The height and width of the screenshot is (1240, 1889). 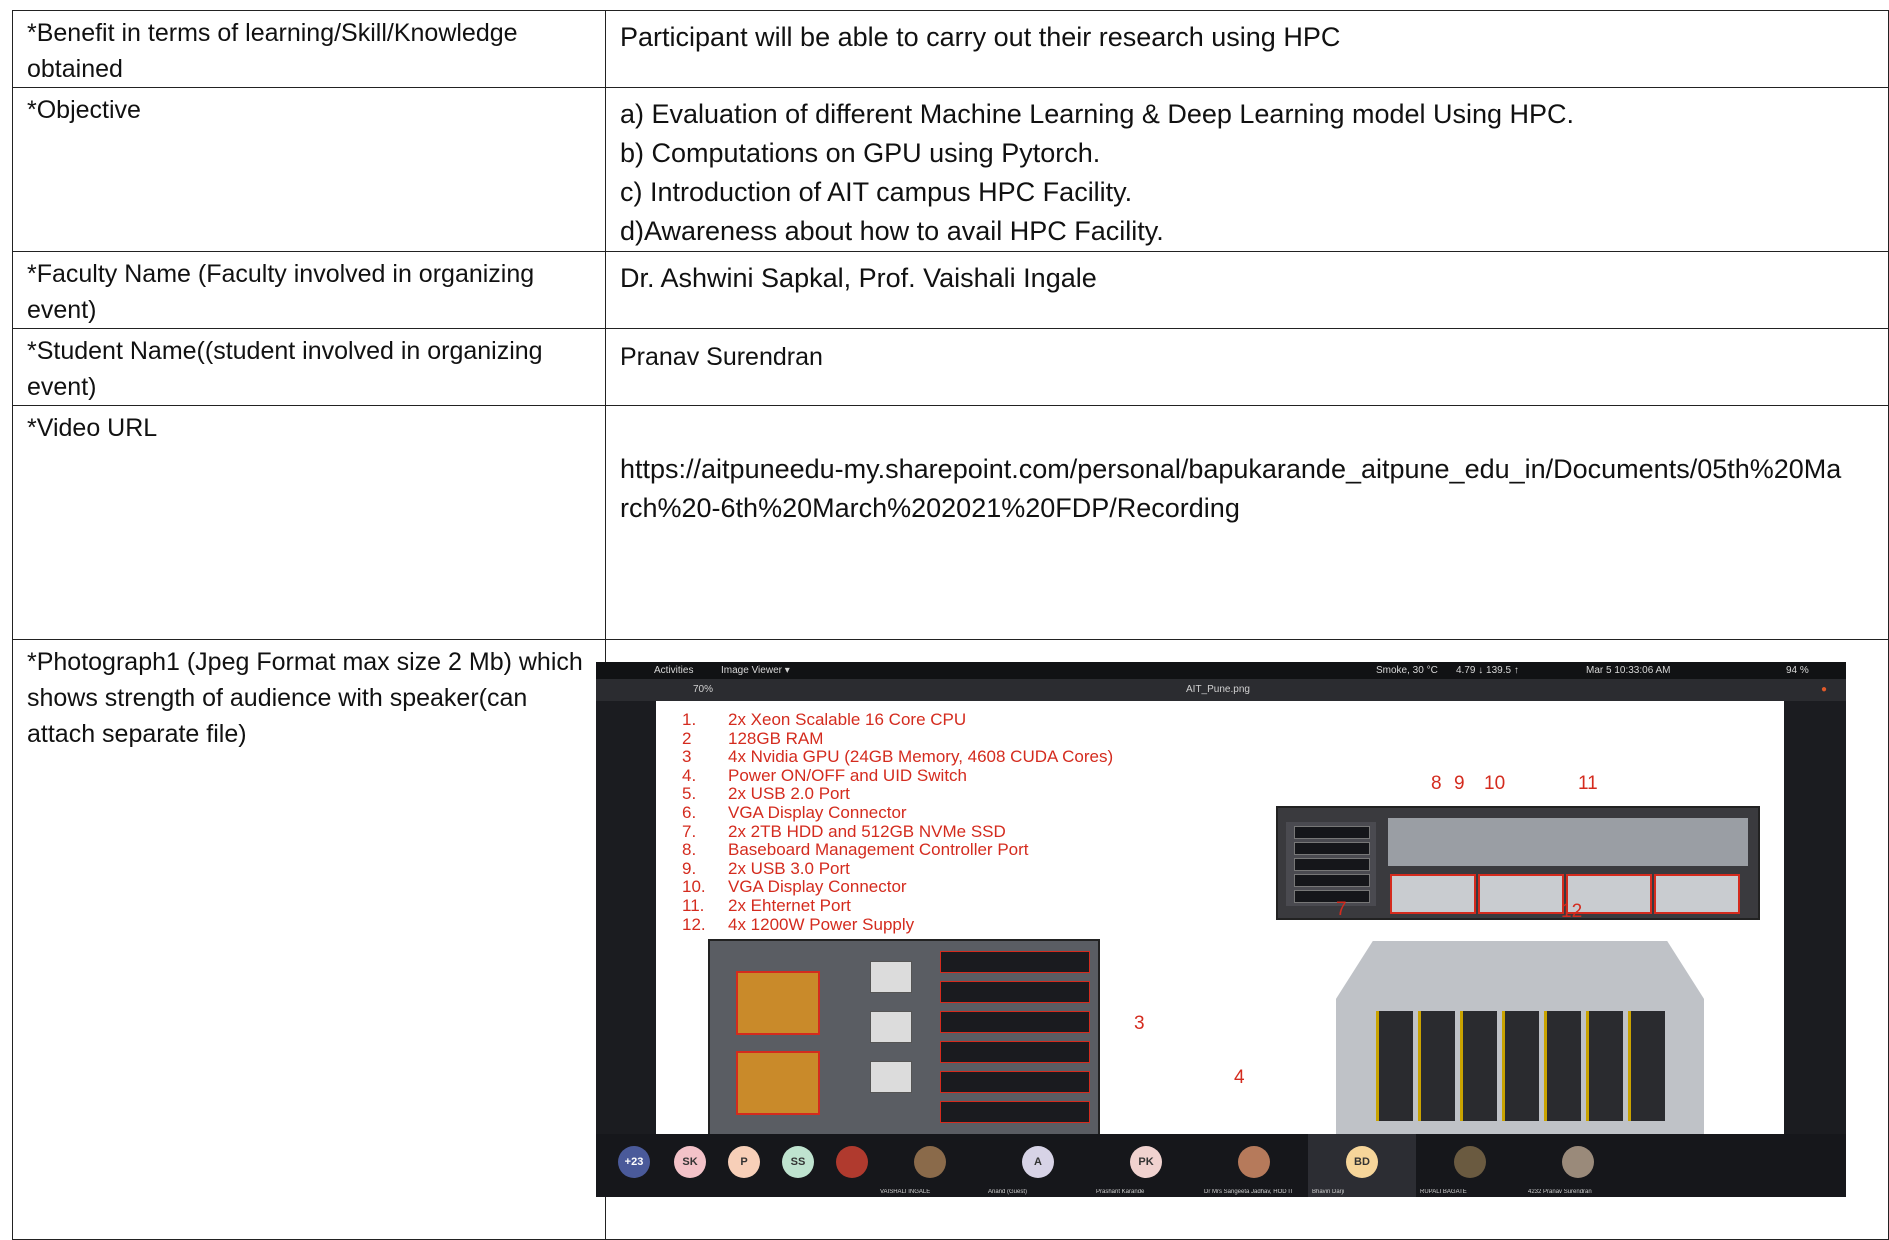 What do you see at coordinates (798, 1162) in the screenshot?
I see `participant-avatar: SS` at bounding box center [798, 1162].